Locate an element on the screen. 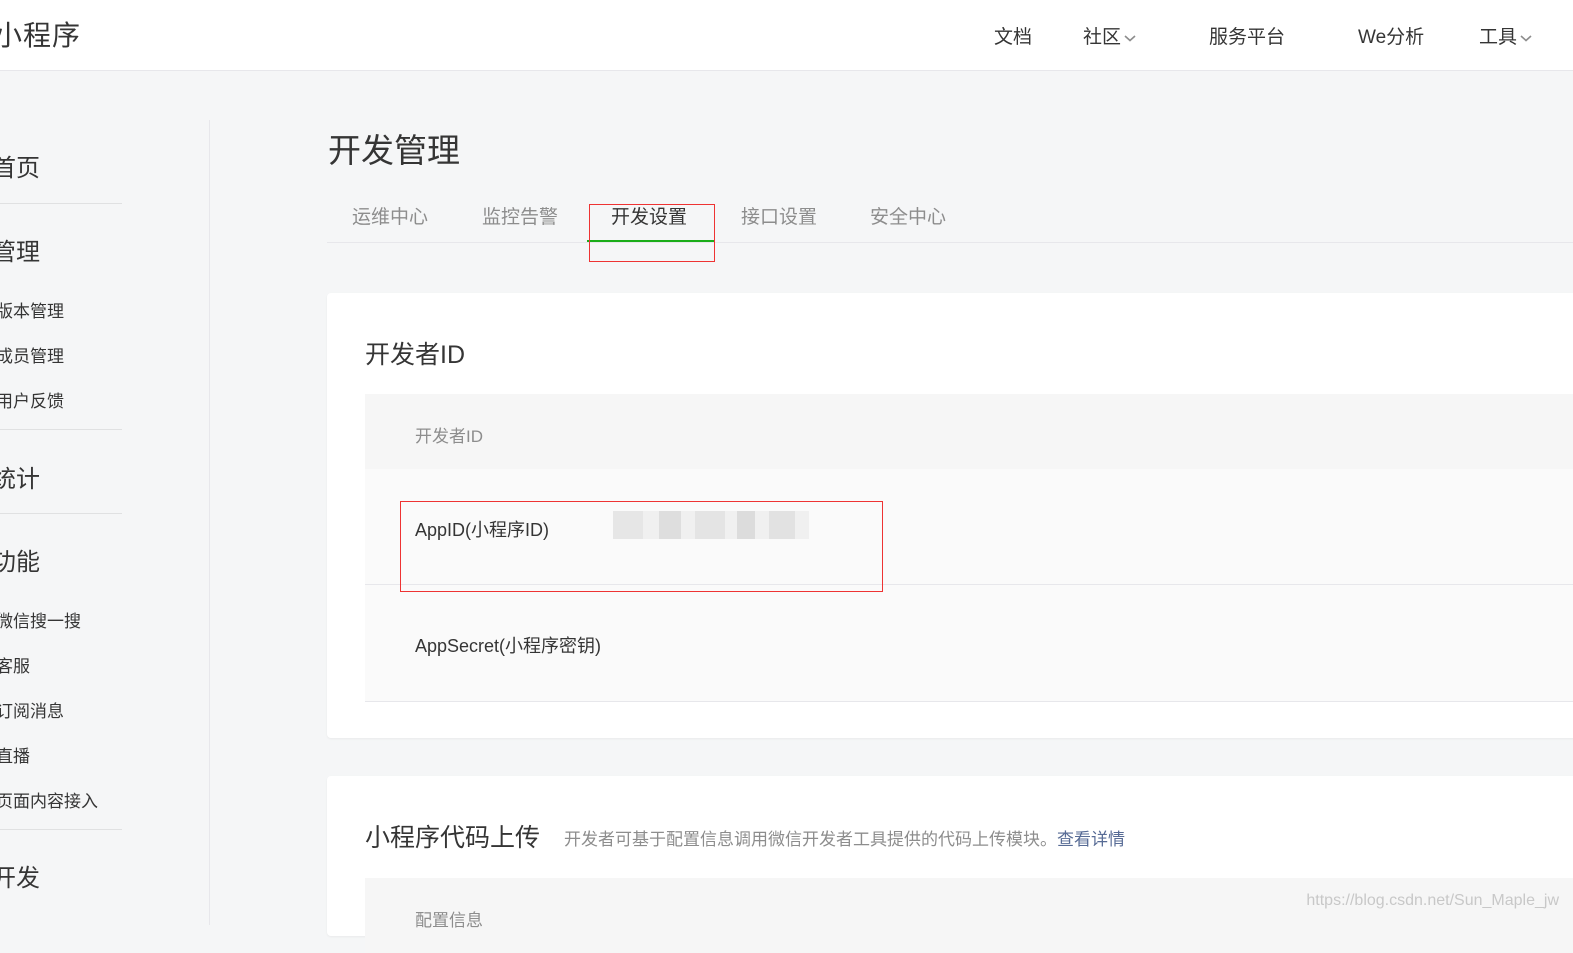 The height and width of the screenshot is (953, 1573). sidebar-group-development: 开发 is located at coordinates (20, 875).